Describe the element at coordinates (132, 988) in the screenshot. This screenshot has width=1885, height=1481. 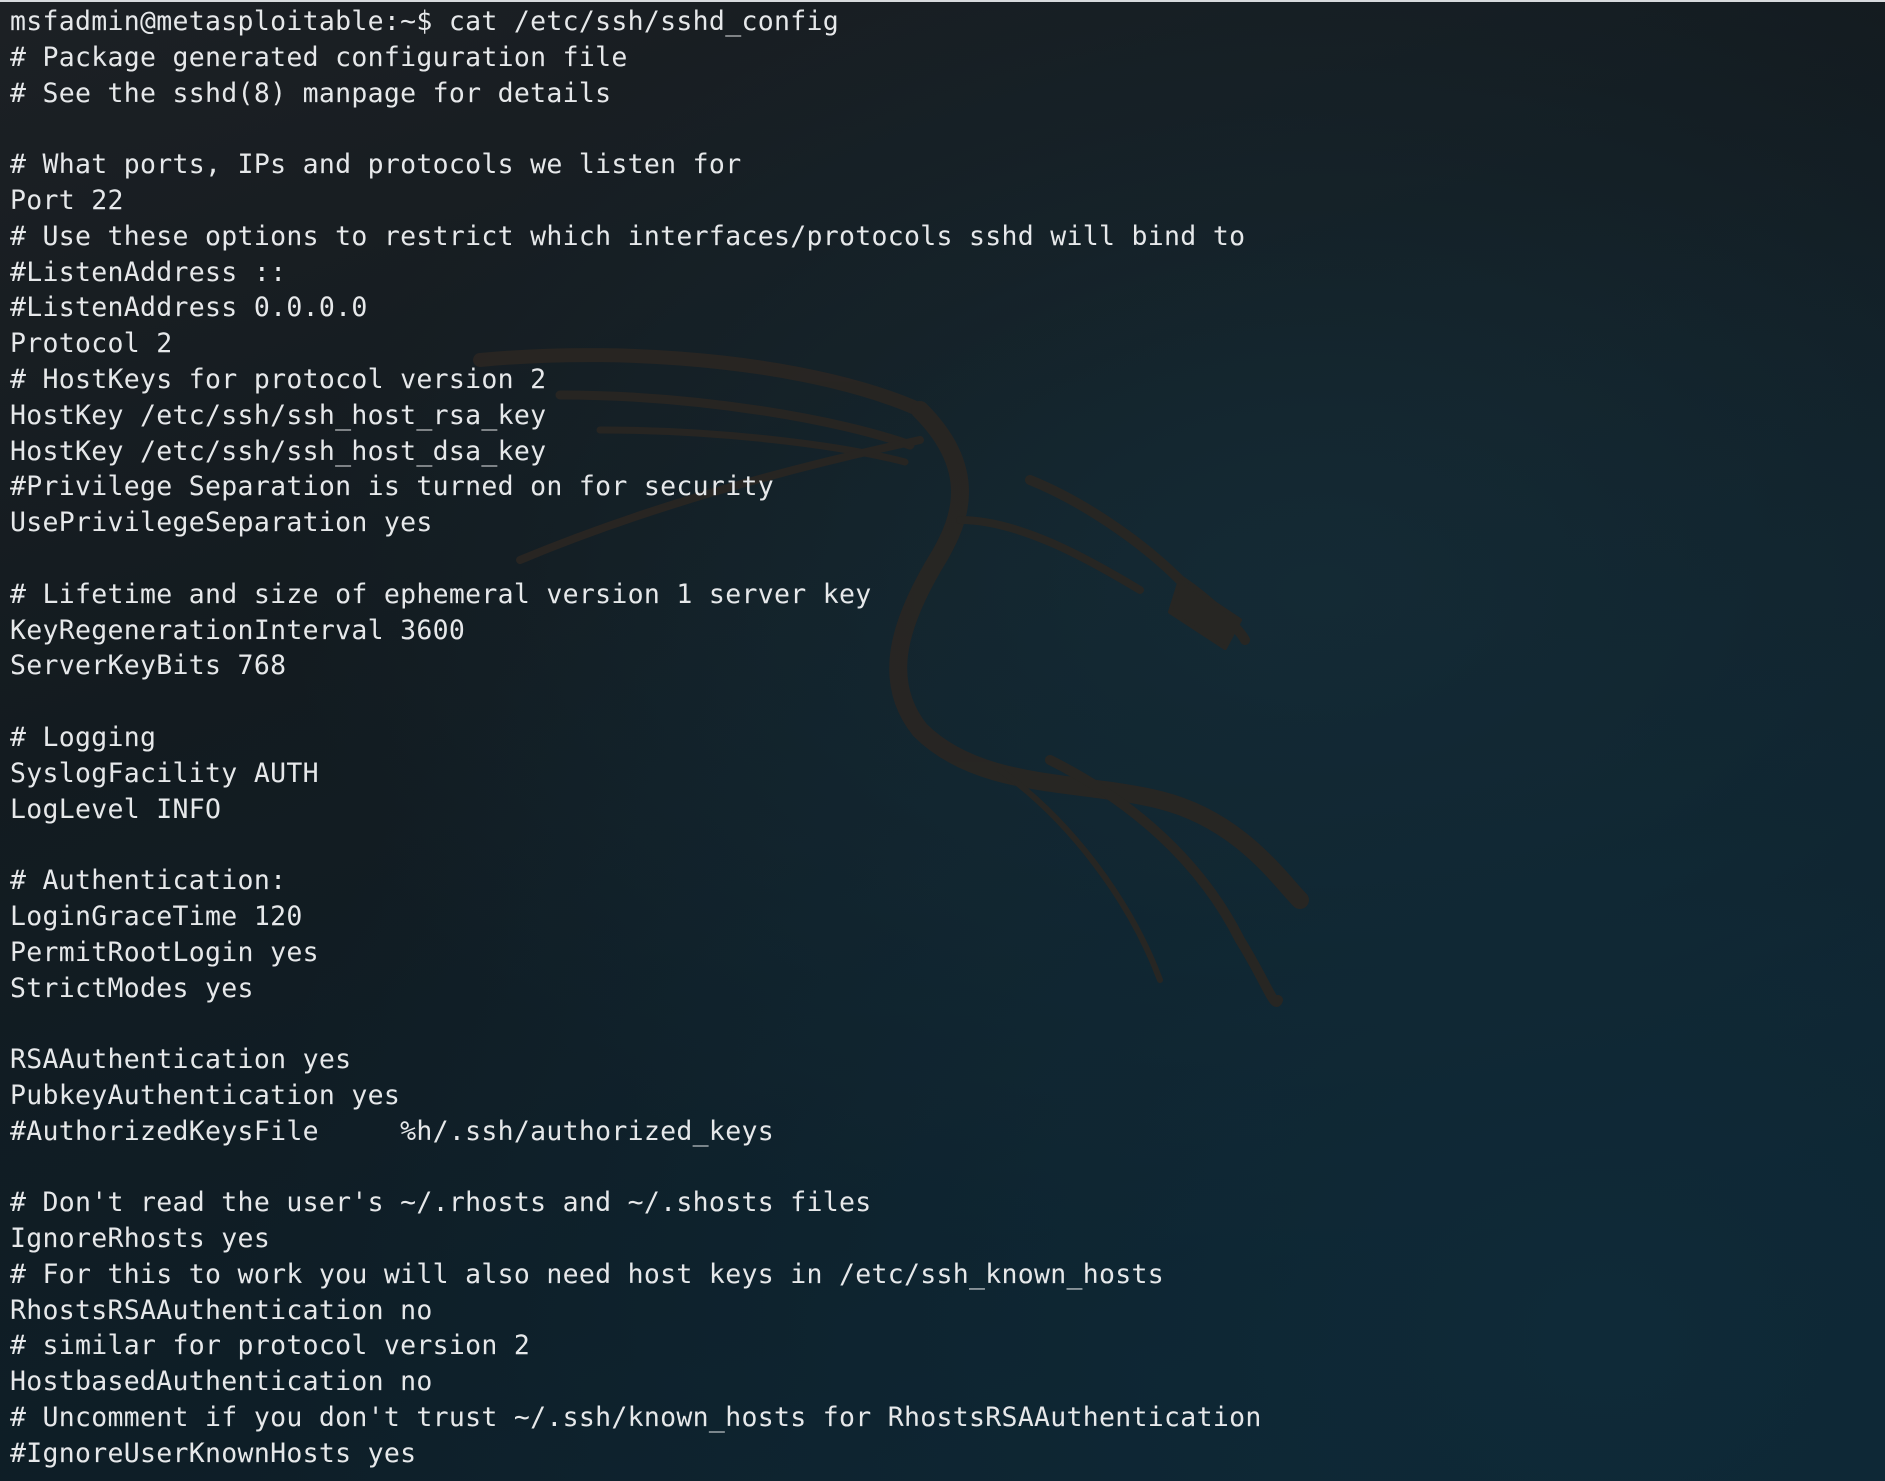
I see `terminal-line: StrictModes yes` at that location.